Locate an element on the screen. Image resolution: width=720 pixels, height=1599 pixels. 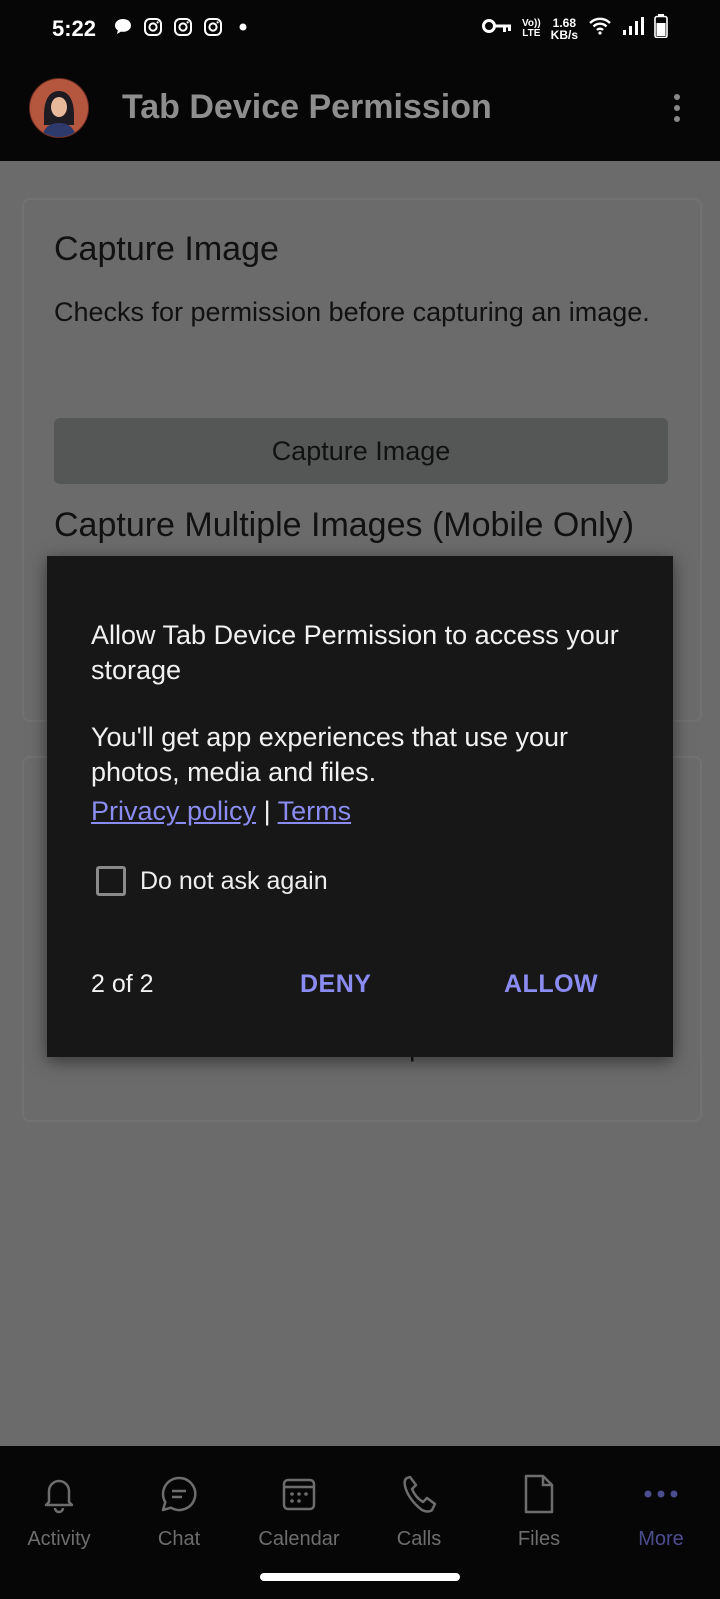
privacy-policy-link: Privacy policy is located at coordinates (173, 811).